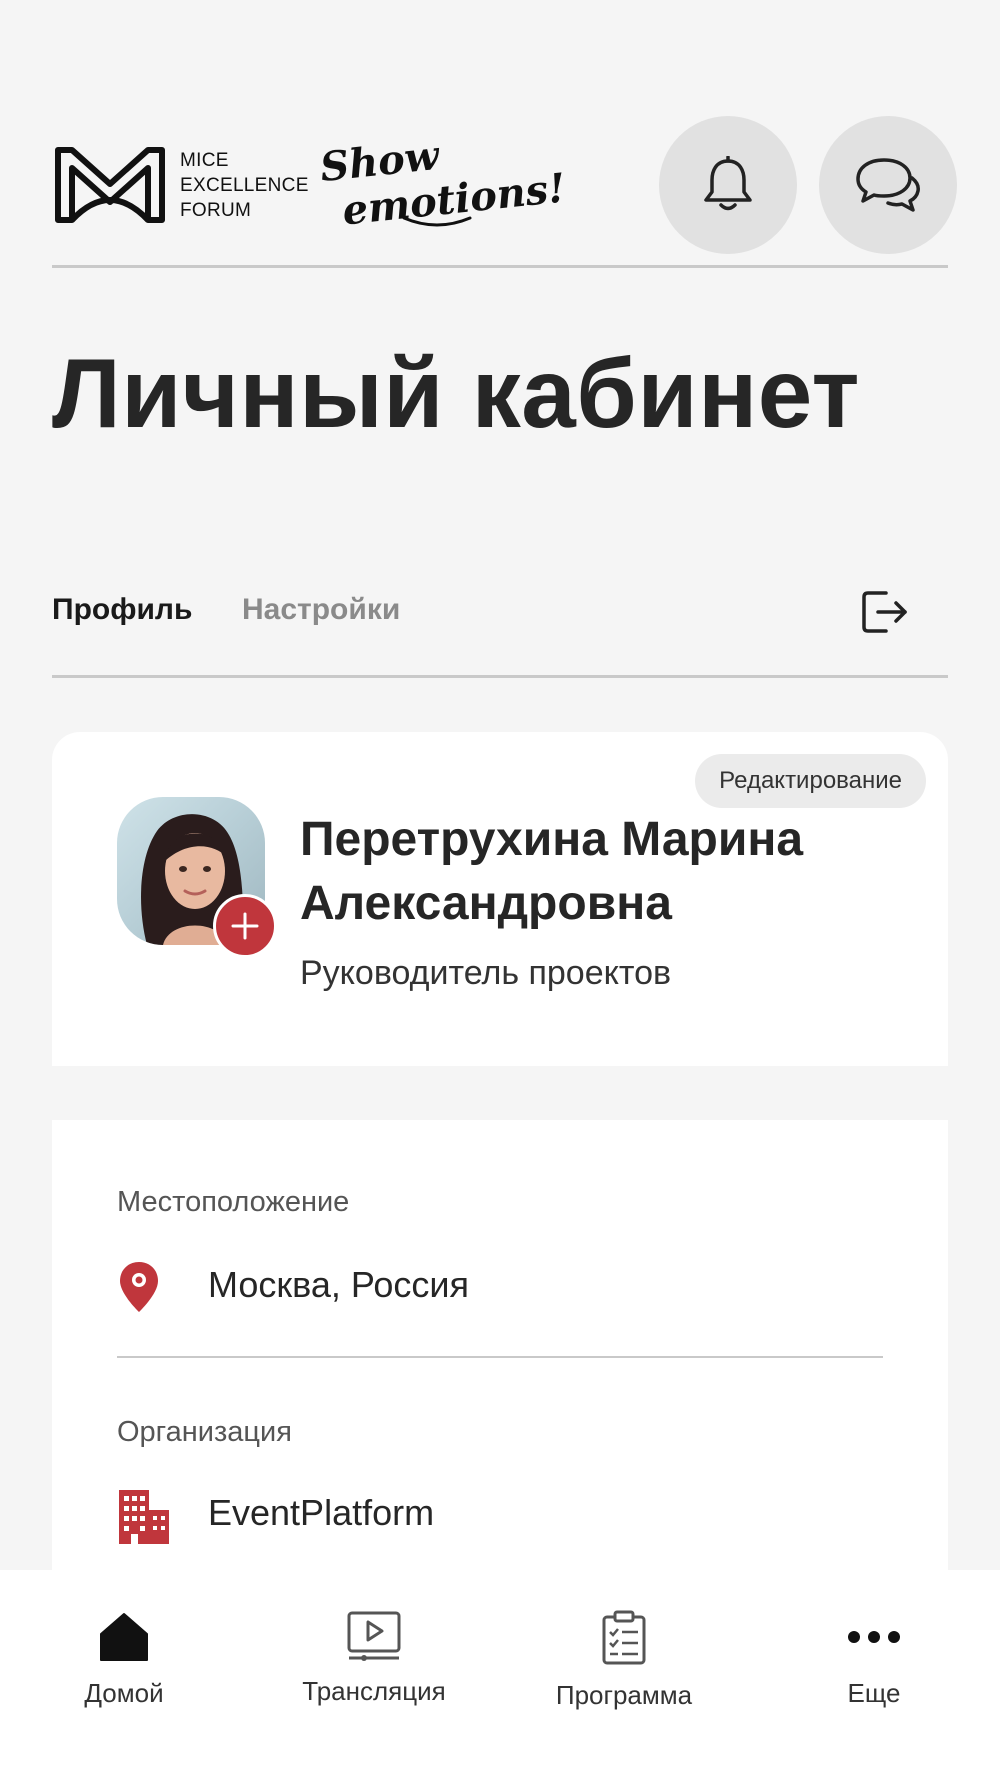 This screenshot has width=1000, height=1778. What do you see at coordinates (874, 1637) in the screenshot?
I see `more-dots-icon` at bounding box center [874, 1637].